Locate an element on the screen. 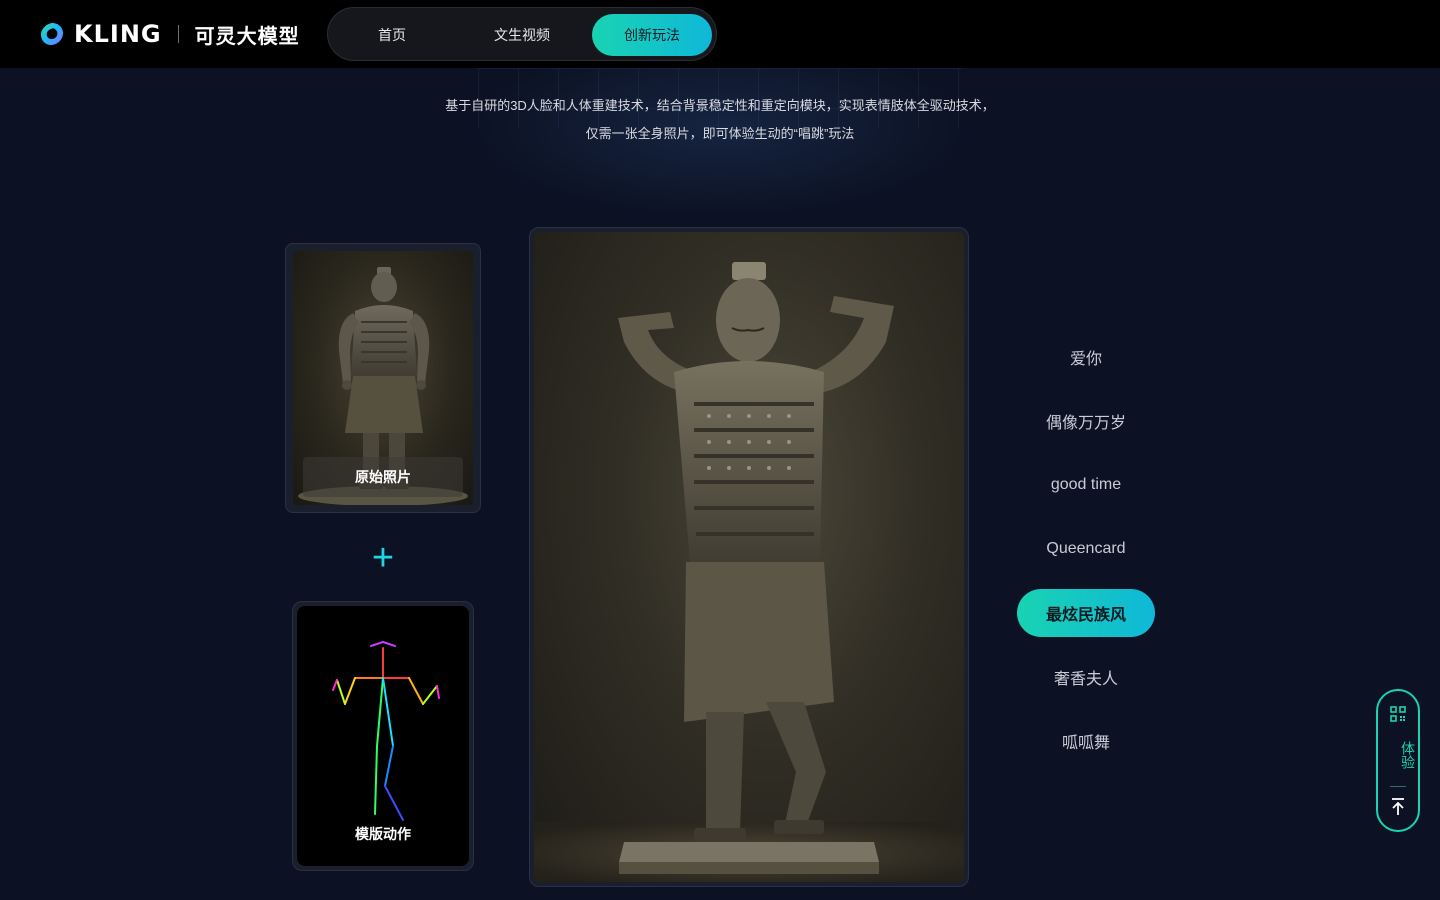 The height and width of the screenshot is (900, 1440). template-pose-label: 模版动作 is located at coordinates (383, 834).